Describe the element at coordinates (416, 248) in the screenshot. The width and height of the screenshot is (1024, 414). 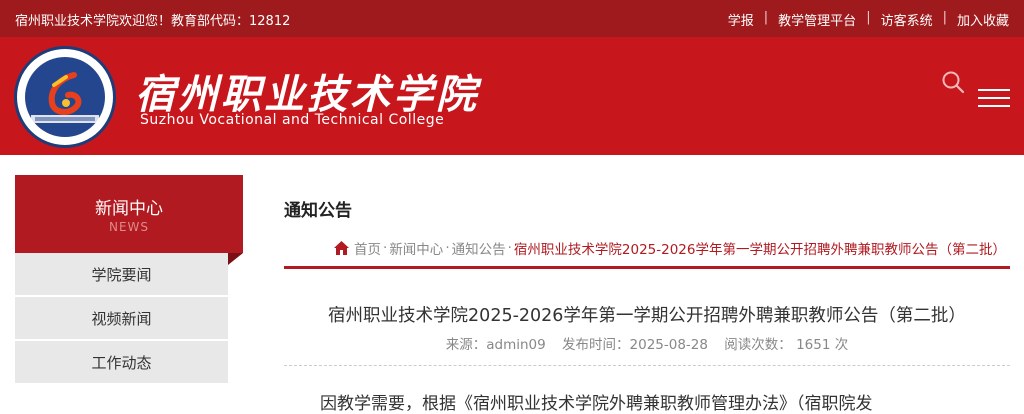
I see `breadcrumb-news-center: 新闻中心` at that location.